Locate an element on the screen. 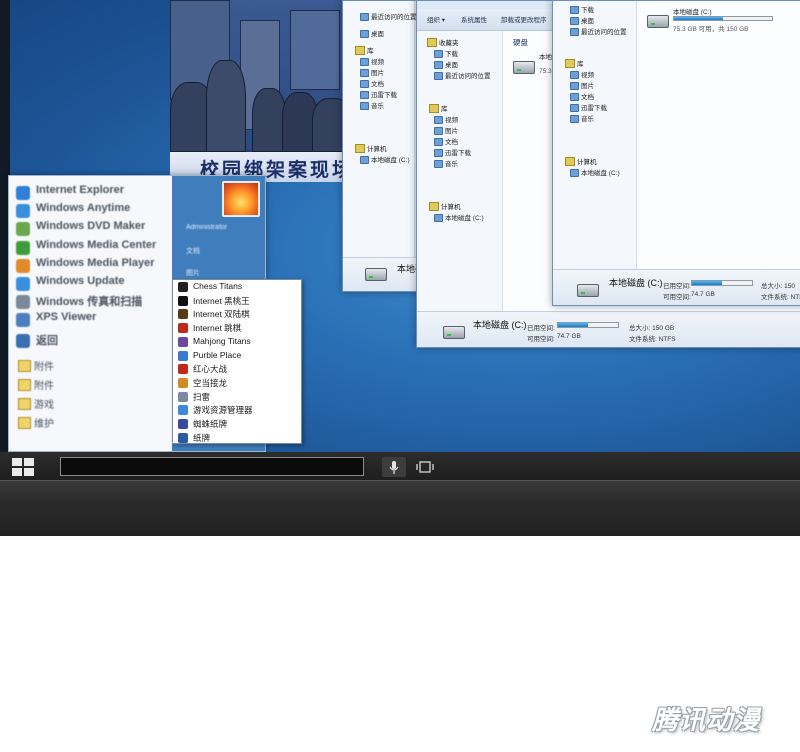 The height and width of the screenshot is (752, 800). drive-label: 本地磁盘 (C:) is located at coordinates (692, 12).